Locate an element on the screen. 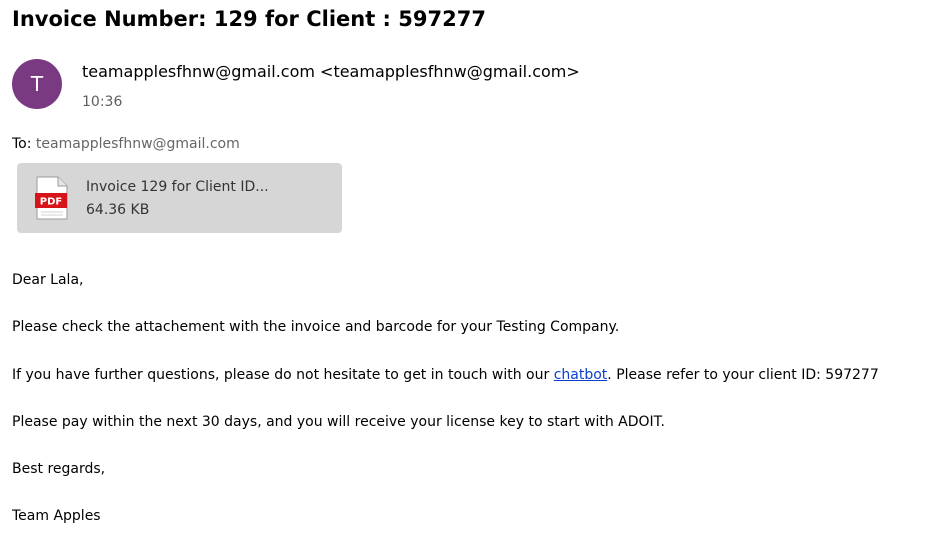 Image resolution: width=942 pixels, height=542 pixels. closing-text: Best regards, is located at coordinates (59, 469).